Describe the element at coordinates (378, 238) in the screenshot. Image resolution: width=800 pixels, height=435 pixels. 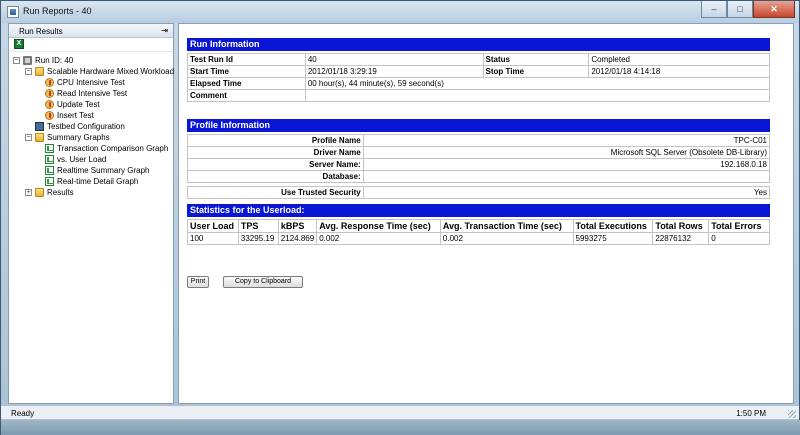
I see `cell-avg-response: 0.002` at that location.